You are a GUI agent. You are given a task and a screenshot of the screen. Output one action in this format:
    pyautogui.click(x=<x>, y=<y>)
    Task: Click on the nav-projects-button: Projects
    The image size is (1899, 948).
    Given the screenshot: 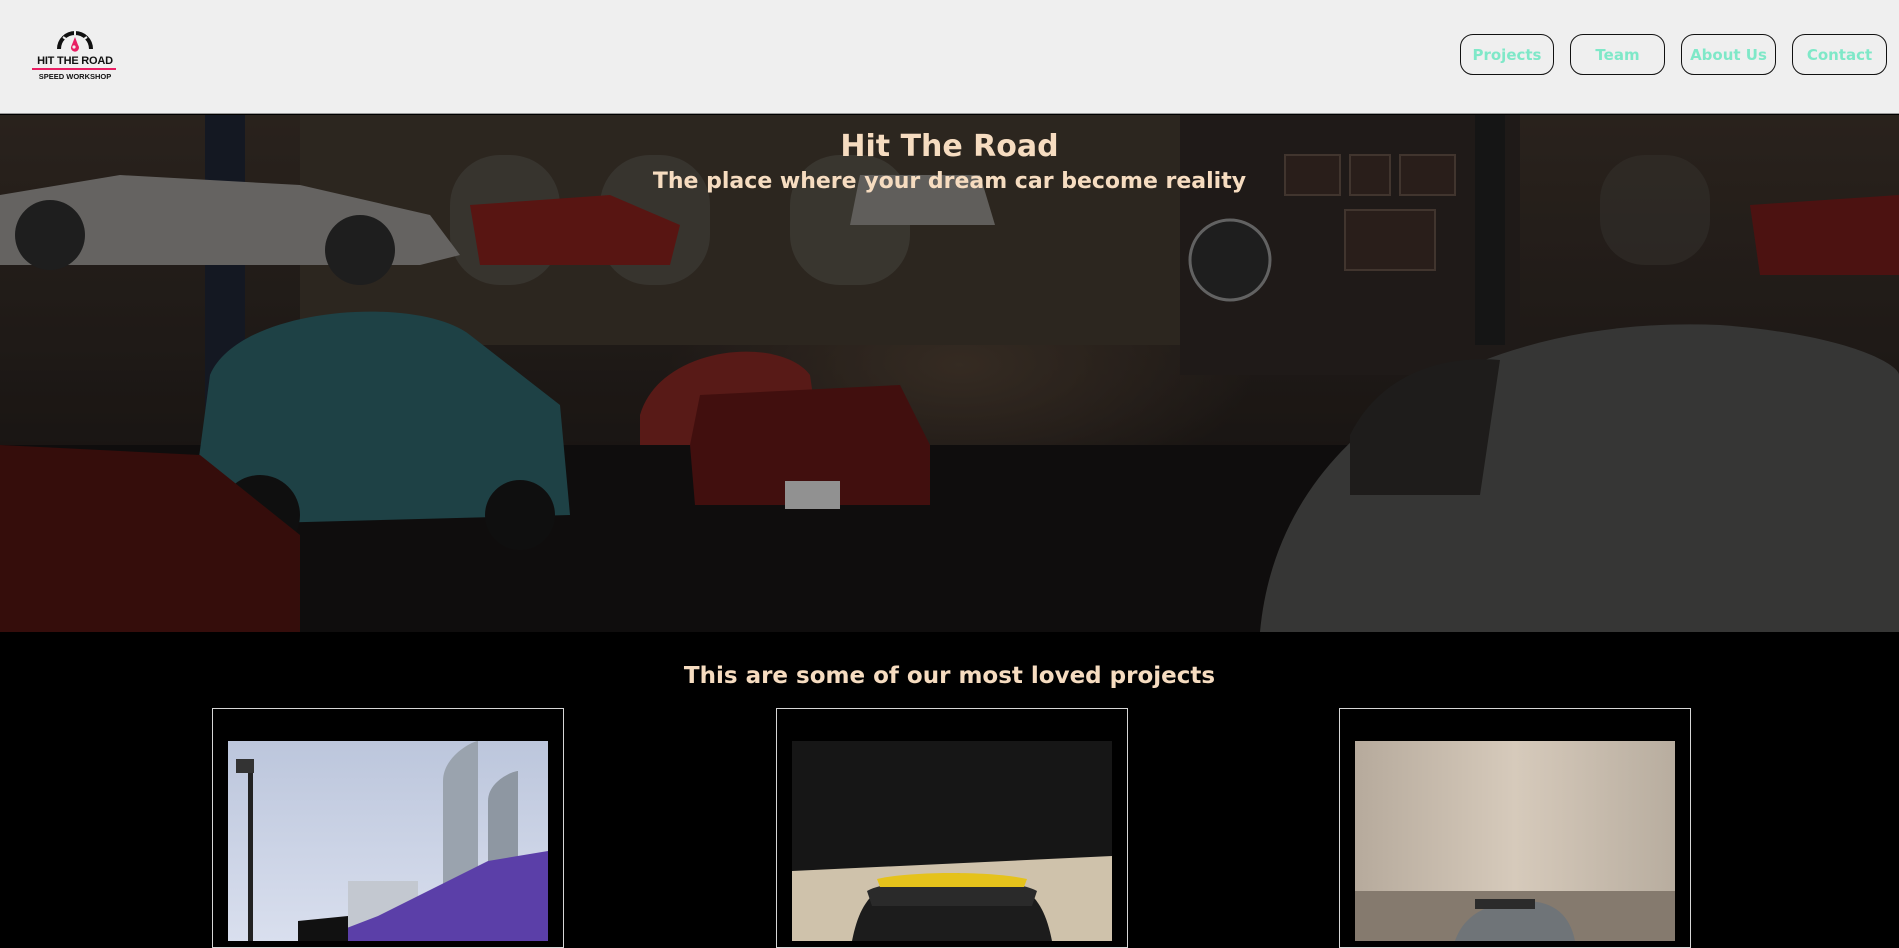 What is the action you would take?
    pyautogui.click(x=1507, y=54)
    